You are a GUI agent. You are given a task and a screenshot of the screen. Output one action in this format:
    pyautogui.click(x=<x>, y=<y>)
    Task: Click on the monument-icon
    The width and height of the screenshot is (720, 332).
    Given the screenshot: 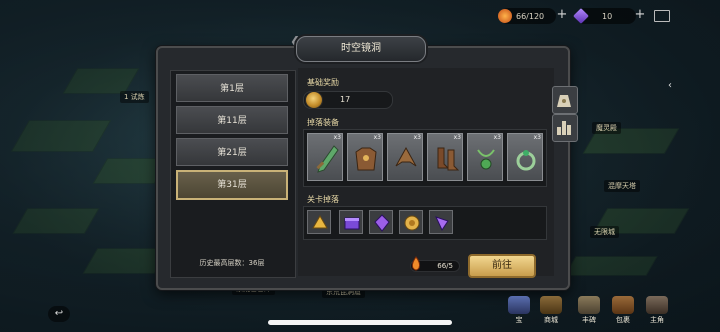 What is the action you would take?
    pyautogui.click(x=589, y=305)
    